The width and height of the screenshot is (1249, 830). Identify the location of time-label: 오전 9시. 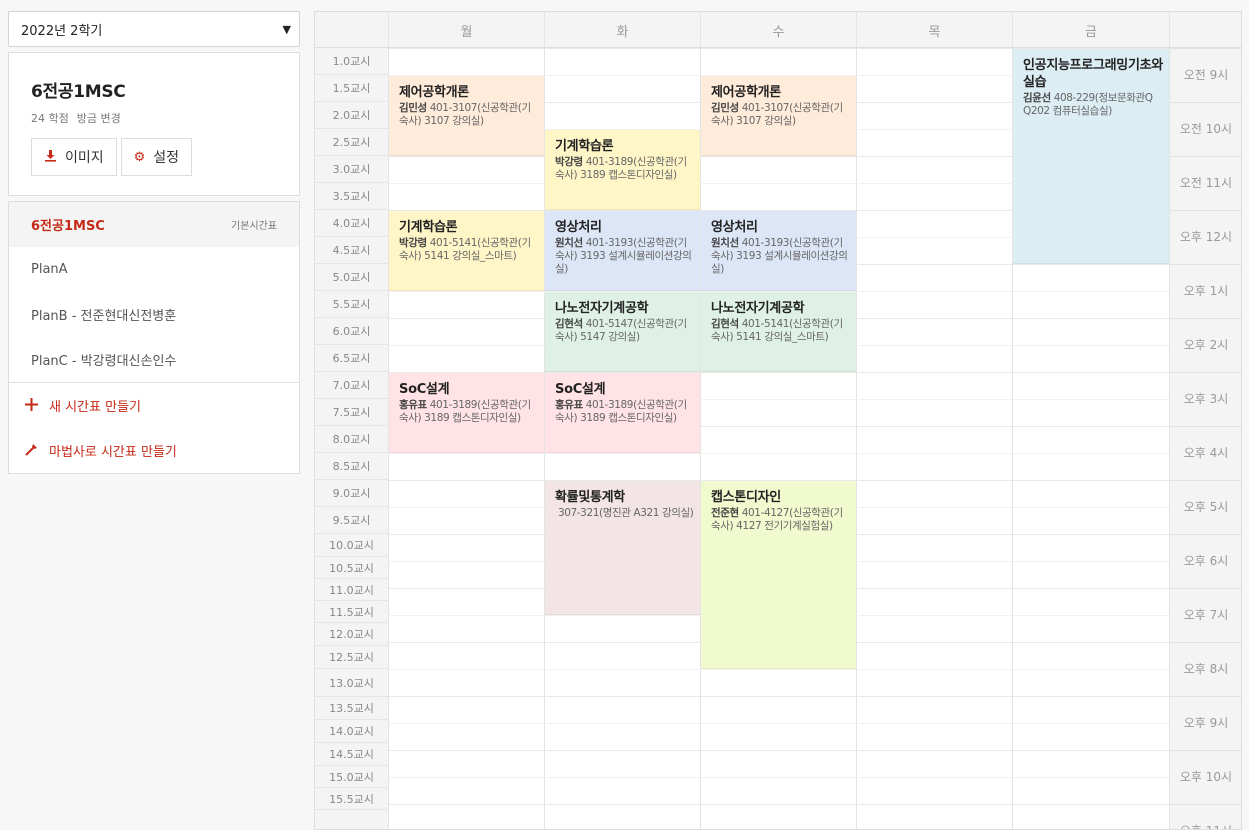
(1206, 75).